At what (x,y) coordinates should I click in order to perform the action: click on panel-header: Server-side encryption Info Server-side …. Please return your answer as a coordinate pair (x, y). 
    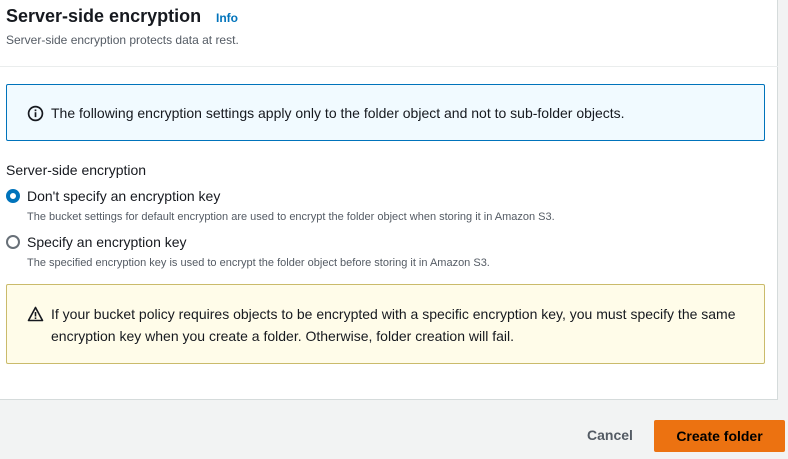
    Looking at the image, I should click on (389, 33).